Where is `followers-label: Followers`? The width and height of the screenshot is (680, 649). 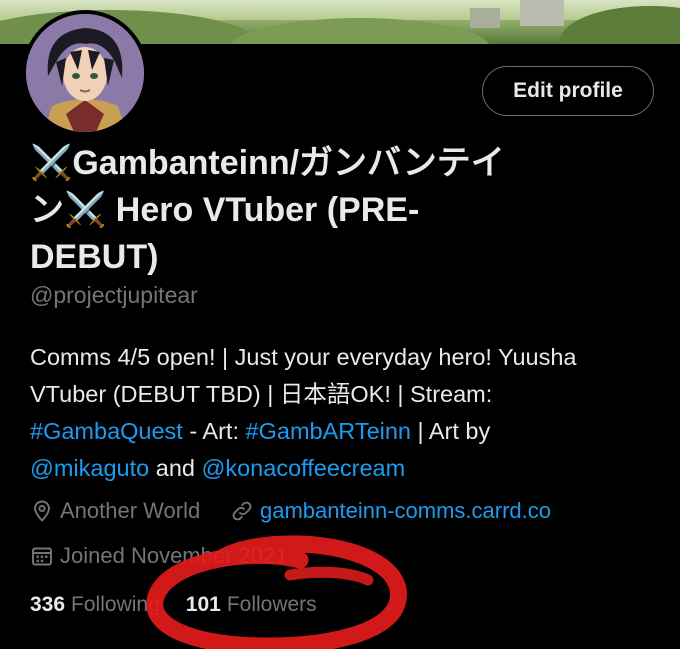
followers-label: Followers is located at coordinates (271, 604).